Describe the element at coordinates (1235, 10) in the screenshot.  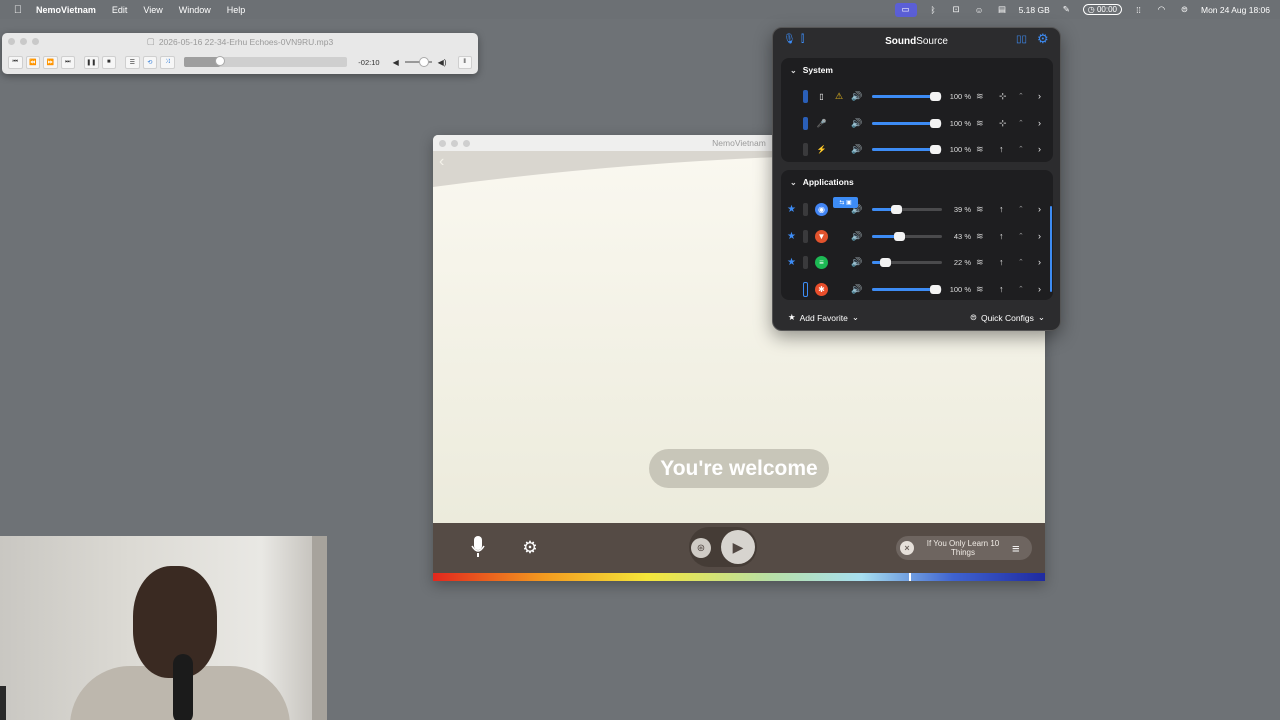
I see `menubar-datetime: Mon 24 Aug 18:06` at that location.